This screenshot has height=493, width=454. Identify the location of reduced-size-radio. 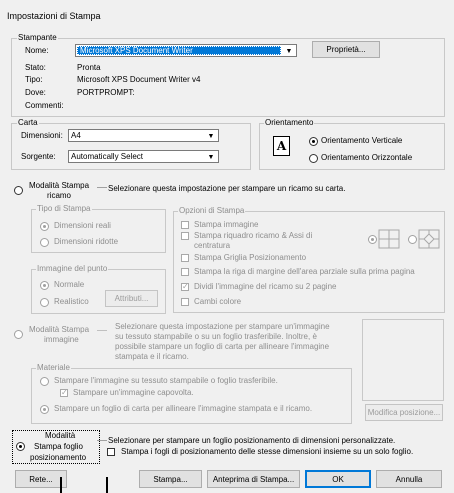
(44, 242).